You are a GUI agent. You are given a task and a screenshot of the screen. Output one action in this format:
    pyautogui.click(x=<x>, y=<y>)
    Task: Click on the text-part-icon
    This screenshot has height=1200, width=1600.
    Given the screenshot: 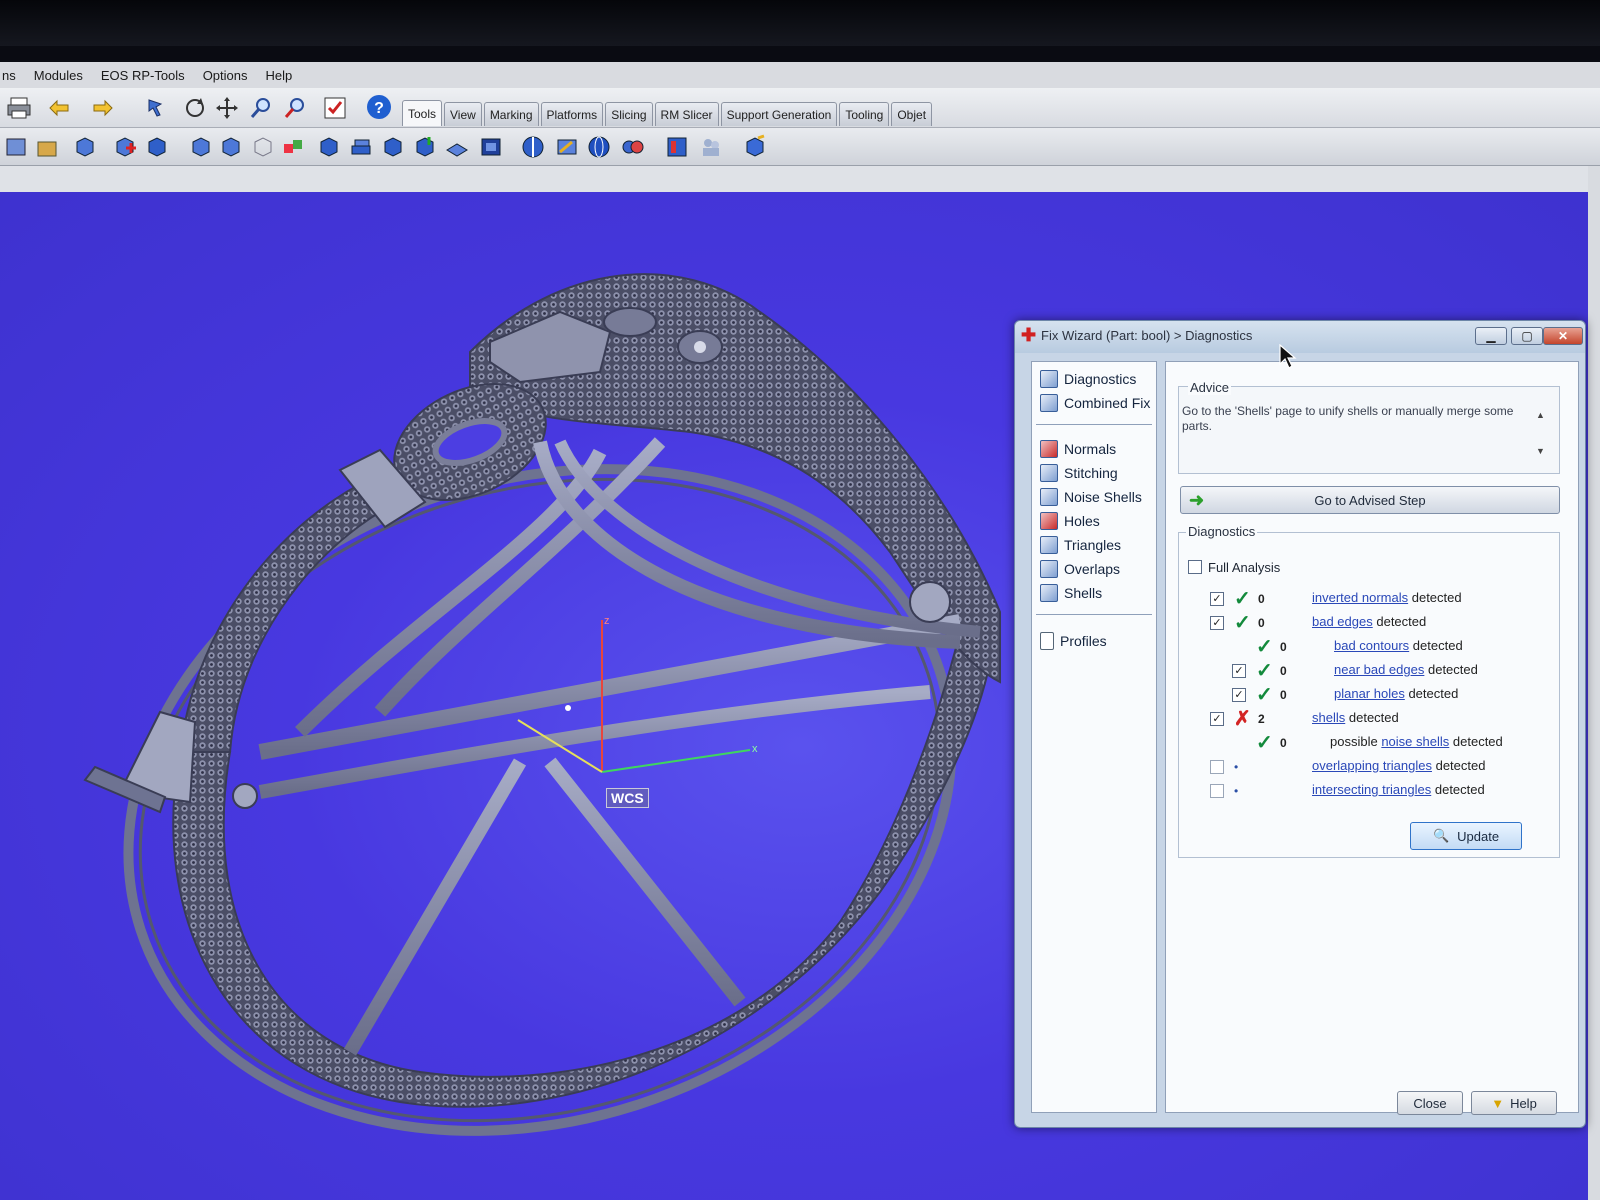 What is the action you would take?
    pyautogui.click(x=231, y=147)
    